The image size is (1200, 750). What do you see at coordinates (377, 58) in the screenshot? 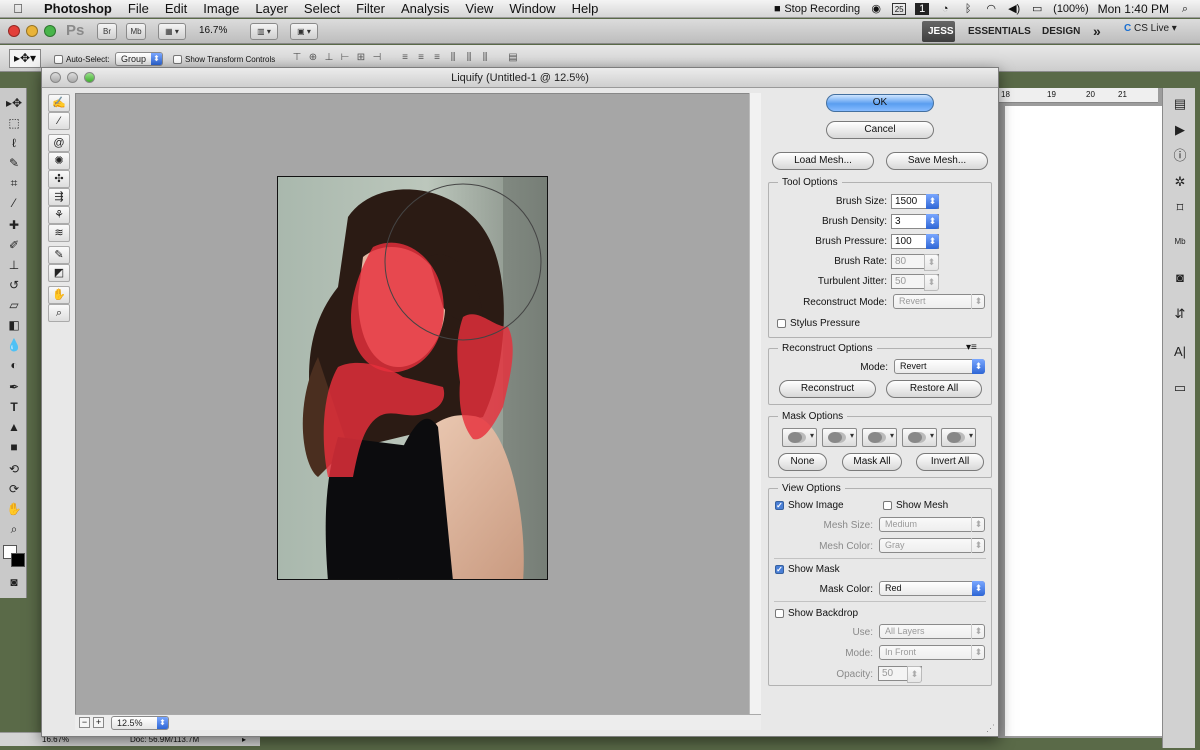
I see `align-right-icon: ⊣` at bounding box center [377, 58].